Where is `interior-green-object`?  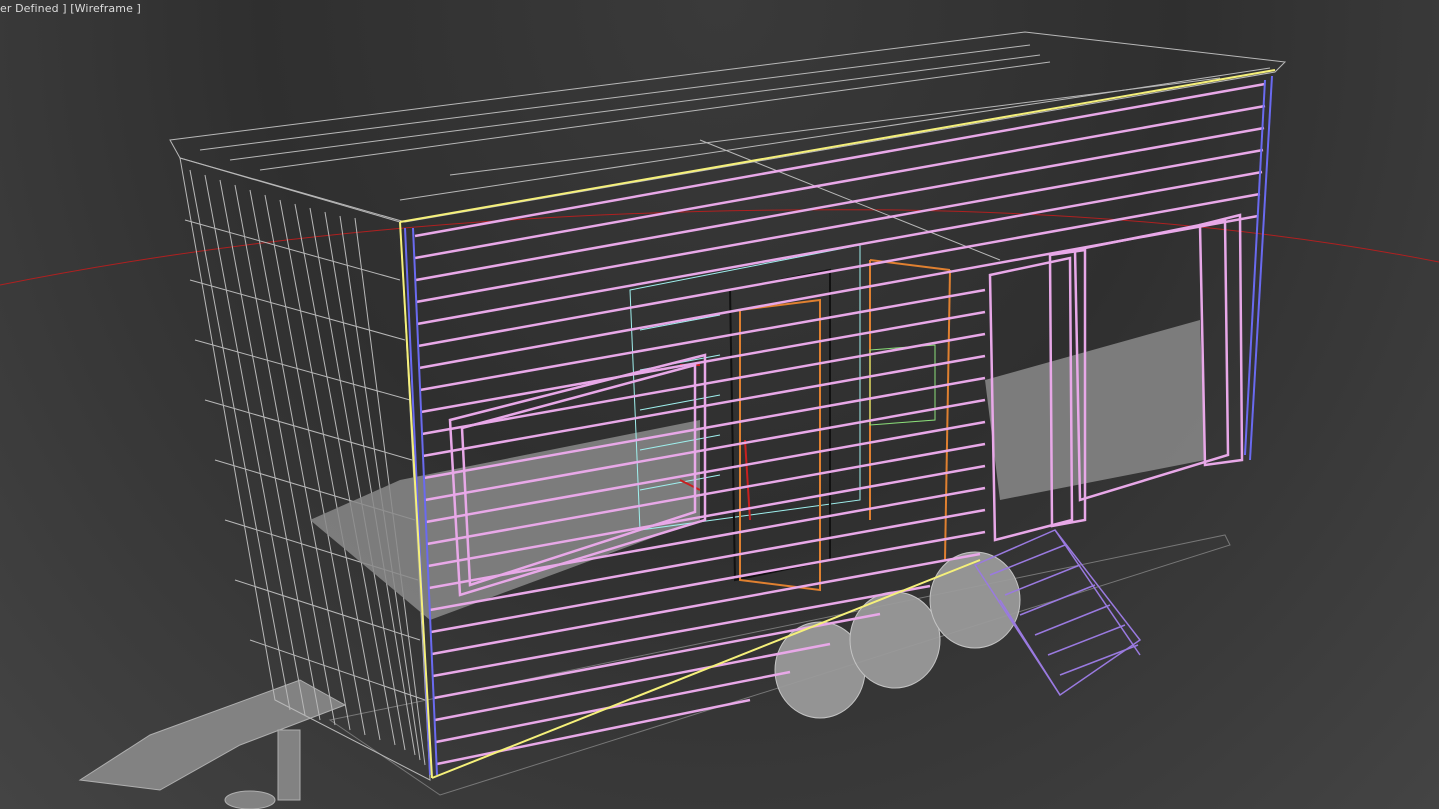 interior-green-object is located at coordinates (902, 385).